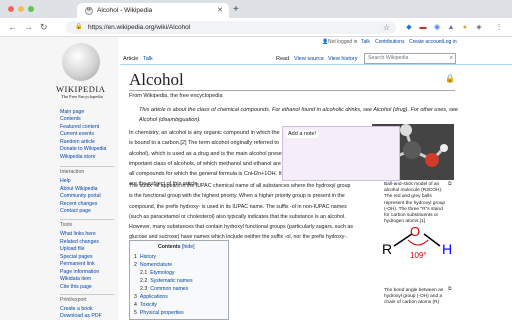 The image size is (512, 320). What do you see at coordinates (145, 257) in the screenshot?
I see `toc-item: 1 History` at bounding box center [145, 257].